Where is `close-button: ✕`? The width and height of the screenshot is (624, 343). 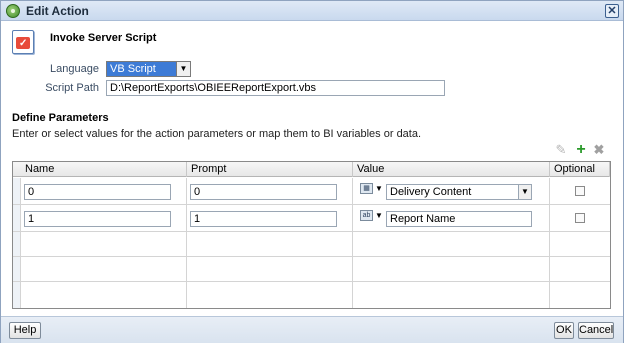 close-button: ✕ is located at coordinates (612, 11).